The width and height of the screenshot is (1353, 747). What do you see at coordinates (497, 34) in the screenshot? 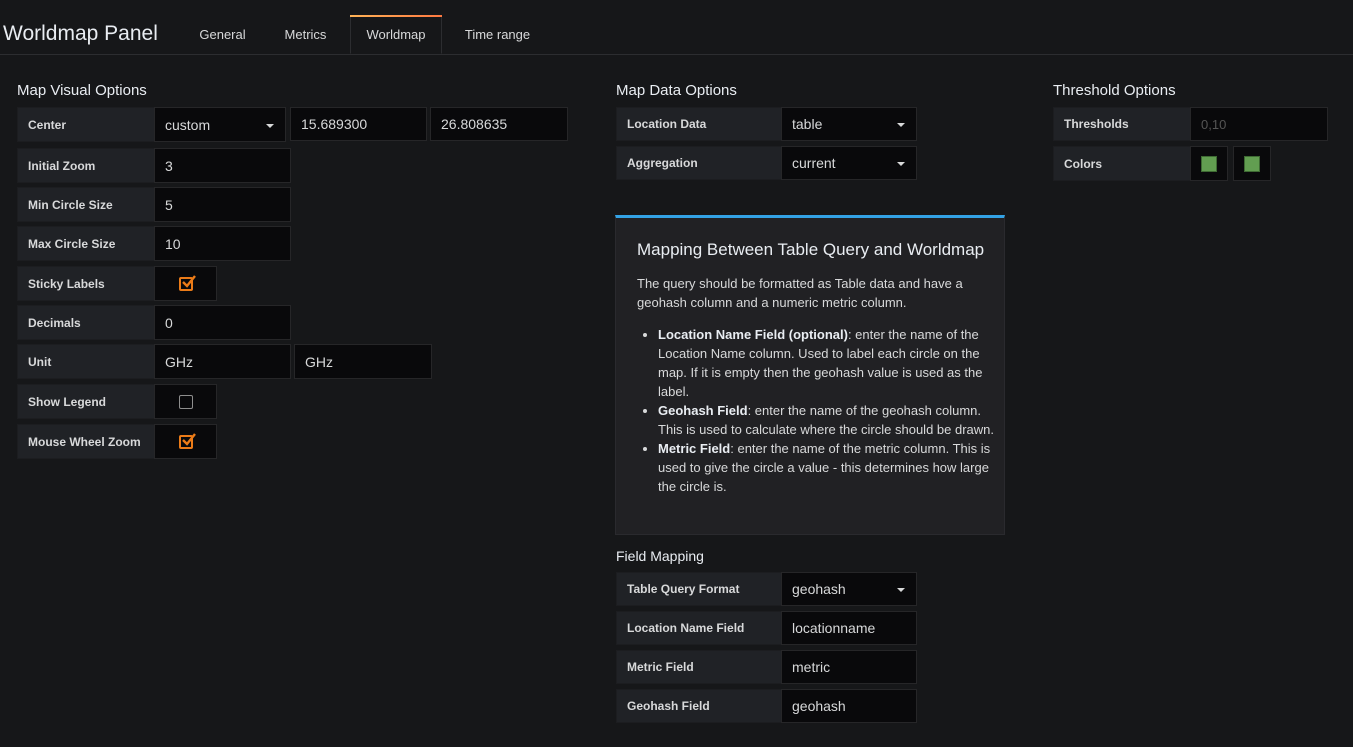
I see `tab-time-range: Time range` at bounding box center [497, 34].